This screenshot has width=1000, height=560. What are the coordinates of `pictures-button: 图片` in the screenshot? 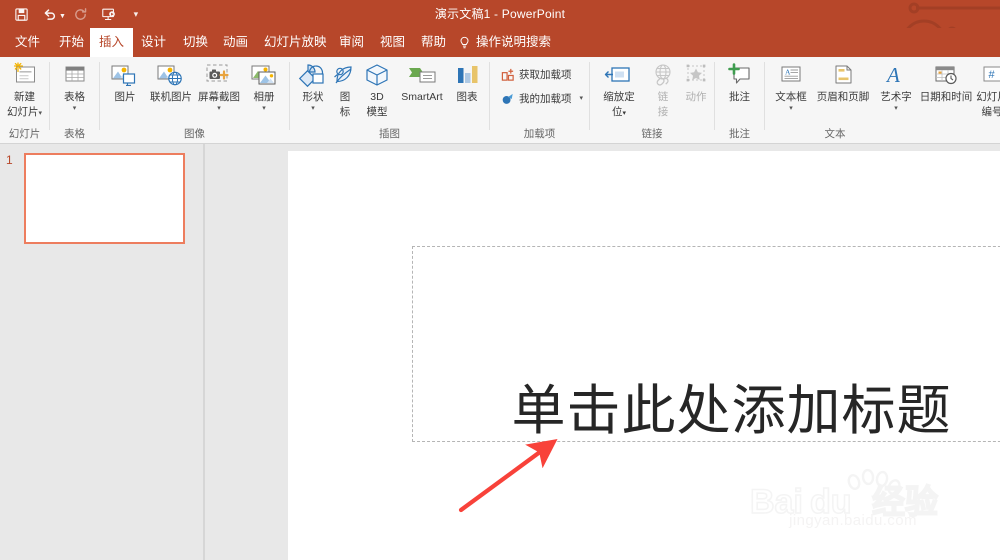 It's located at (125, 81).